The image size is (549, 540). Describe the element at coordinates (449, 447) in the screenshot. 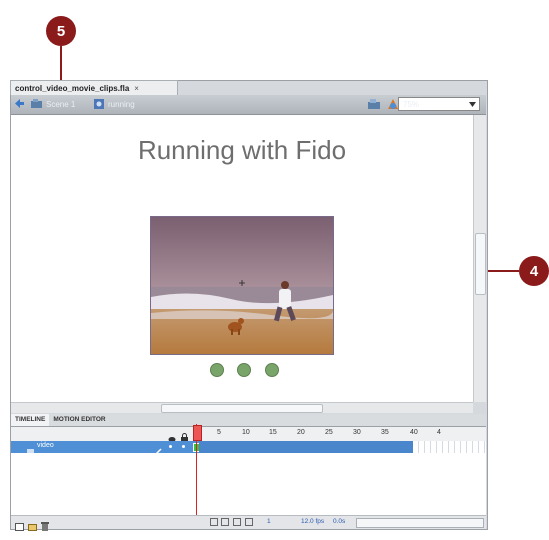

I see `frames-empty` at that location.